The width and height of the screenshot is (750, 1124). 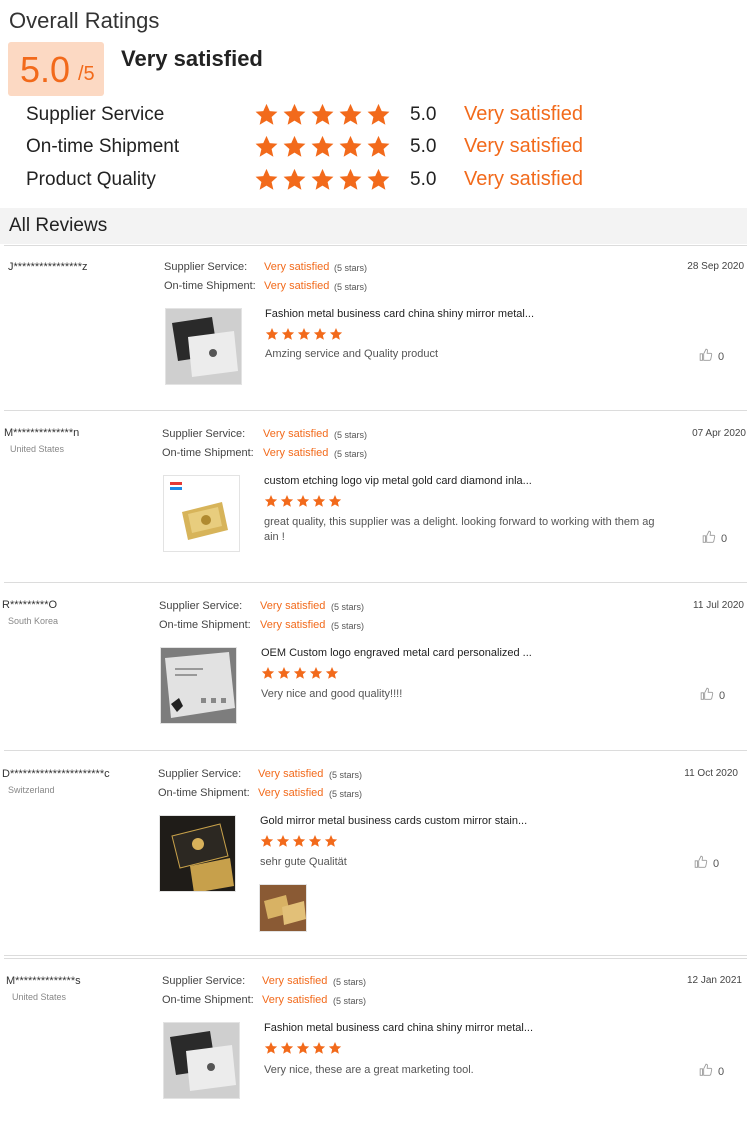 What do you see at coordinates (523, 114) in the screenshot?
I see `criterion-verdict: Very satisfied` at bounding box center [523, 114].